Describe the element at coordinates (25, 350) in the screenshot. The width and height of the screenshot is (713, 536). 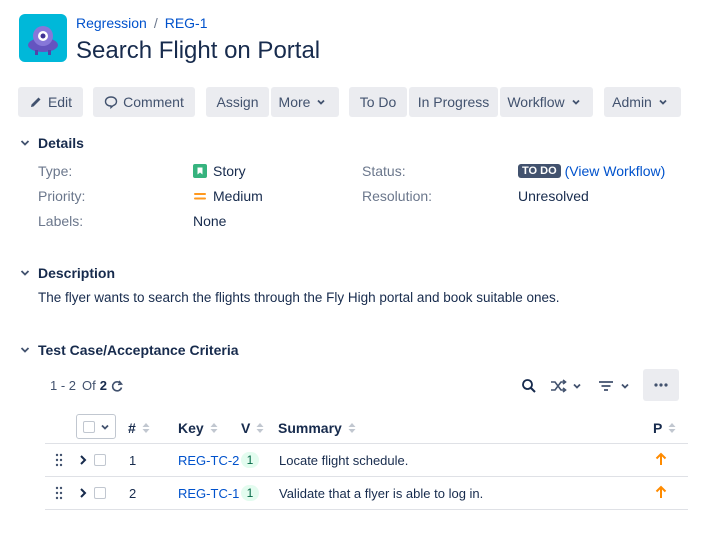
I see `tests-collapse-icon` at that location.